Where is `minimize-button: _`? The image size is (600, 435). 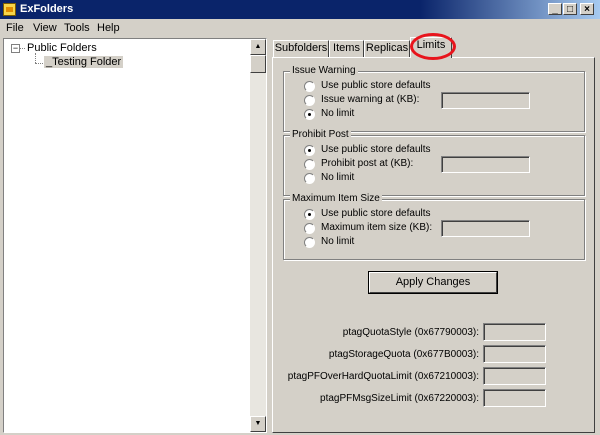 minimize-button: _ is located at coordinates (555, 9).